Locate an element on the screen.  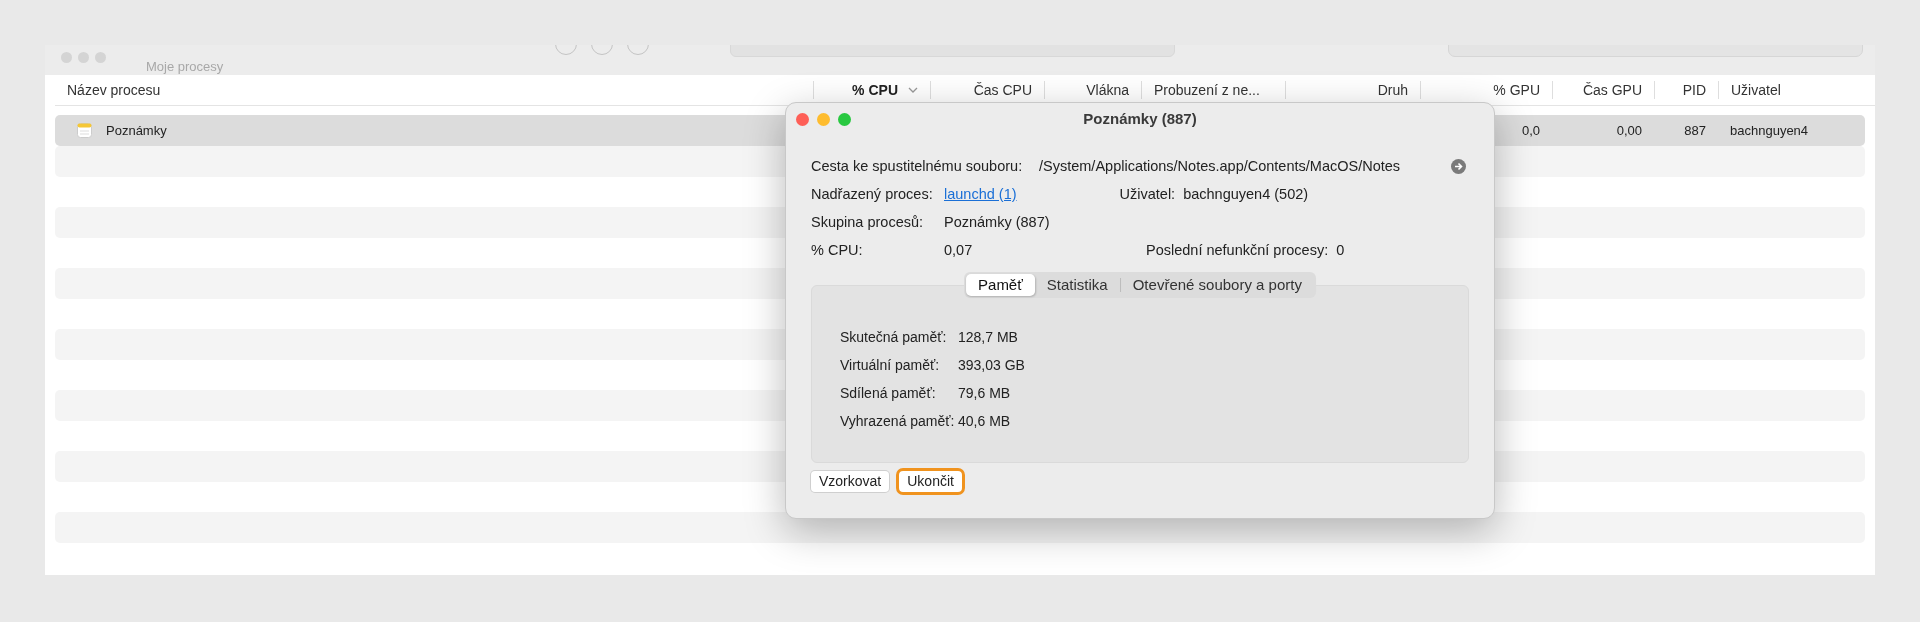
memory-value: 79,6 MB is located at coordinates (984, 393).